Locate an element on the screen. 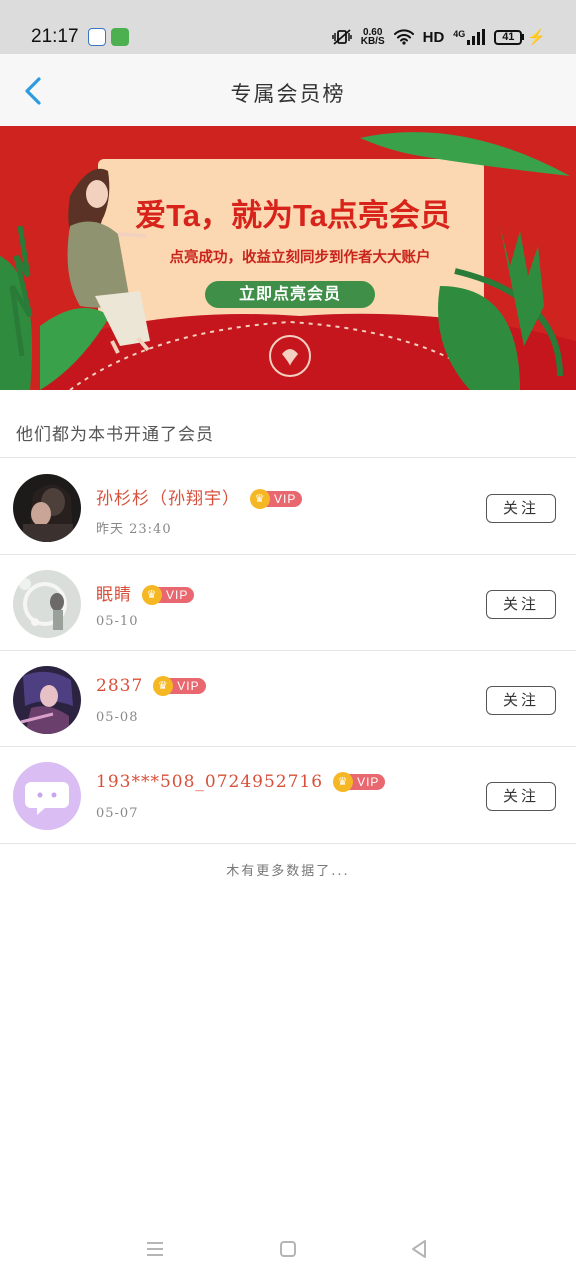  member-name-text: 眠睛 is located at coordinates (114, 595).